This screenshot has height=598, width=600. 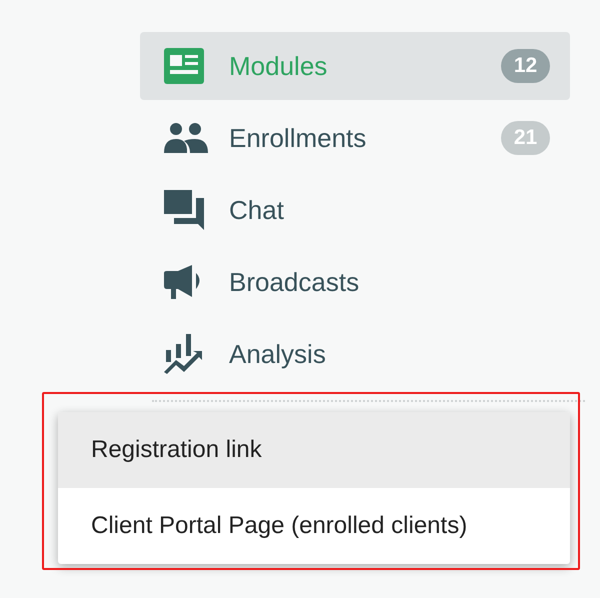 I want to click on nav-label: Chat, so click(x=257, y=210).